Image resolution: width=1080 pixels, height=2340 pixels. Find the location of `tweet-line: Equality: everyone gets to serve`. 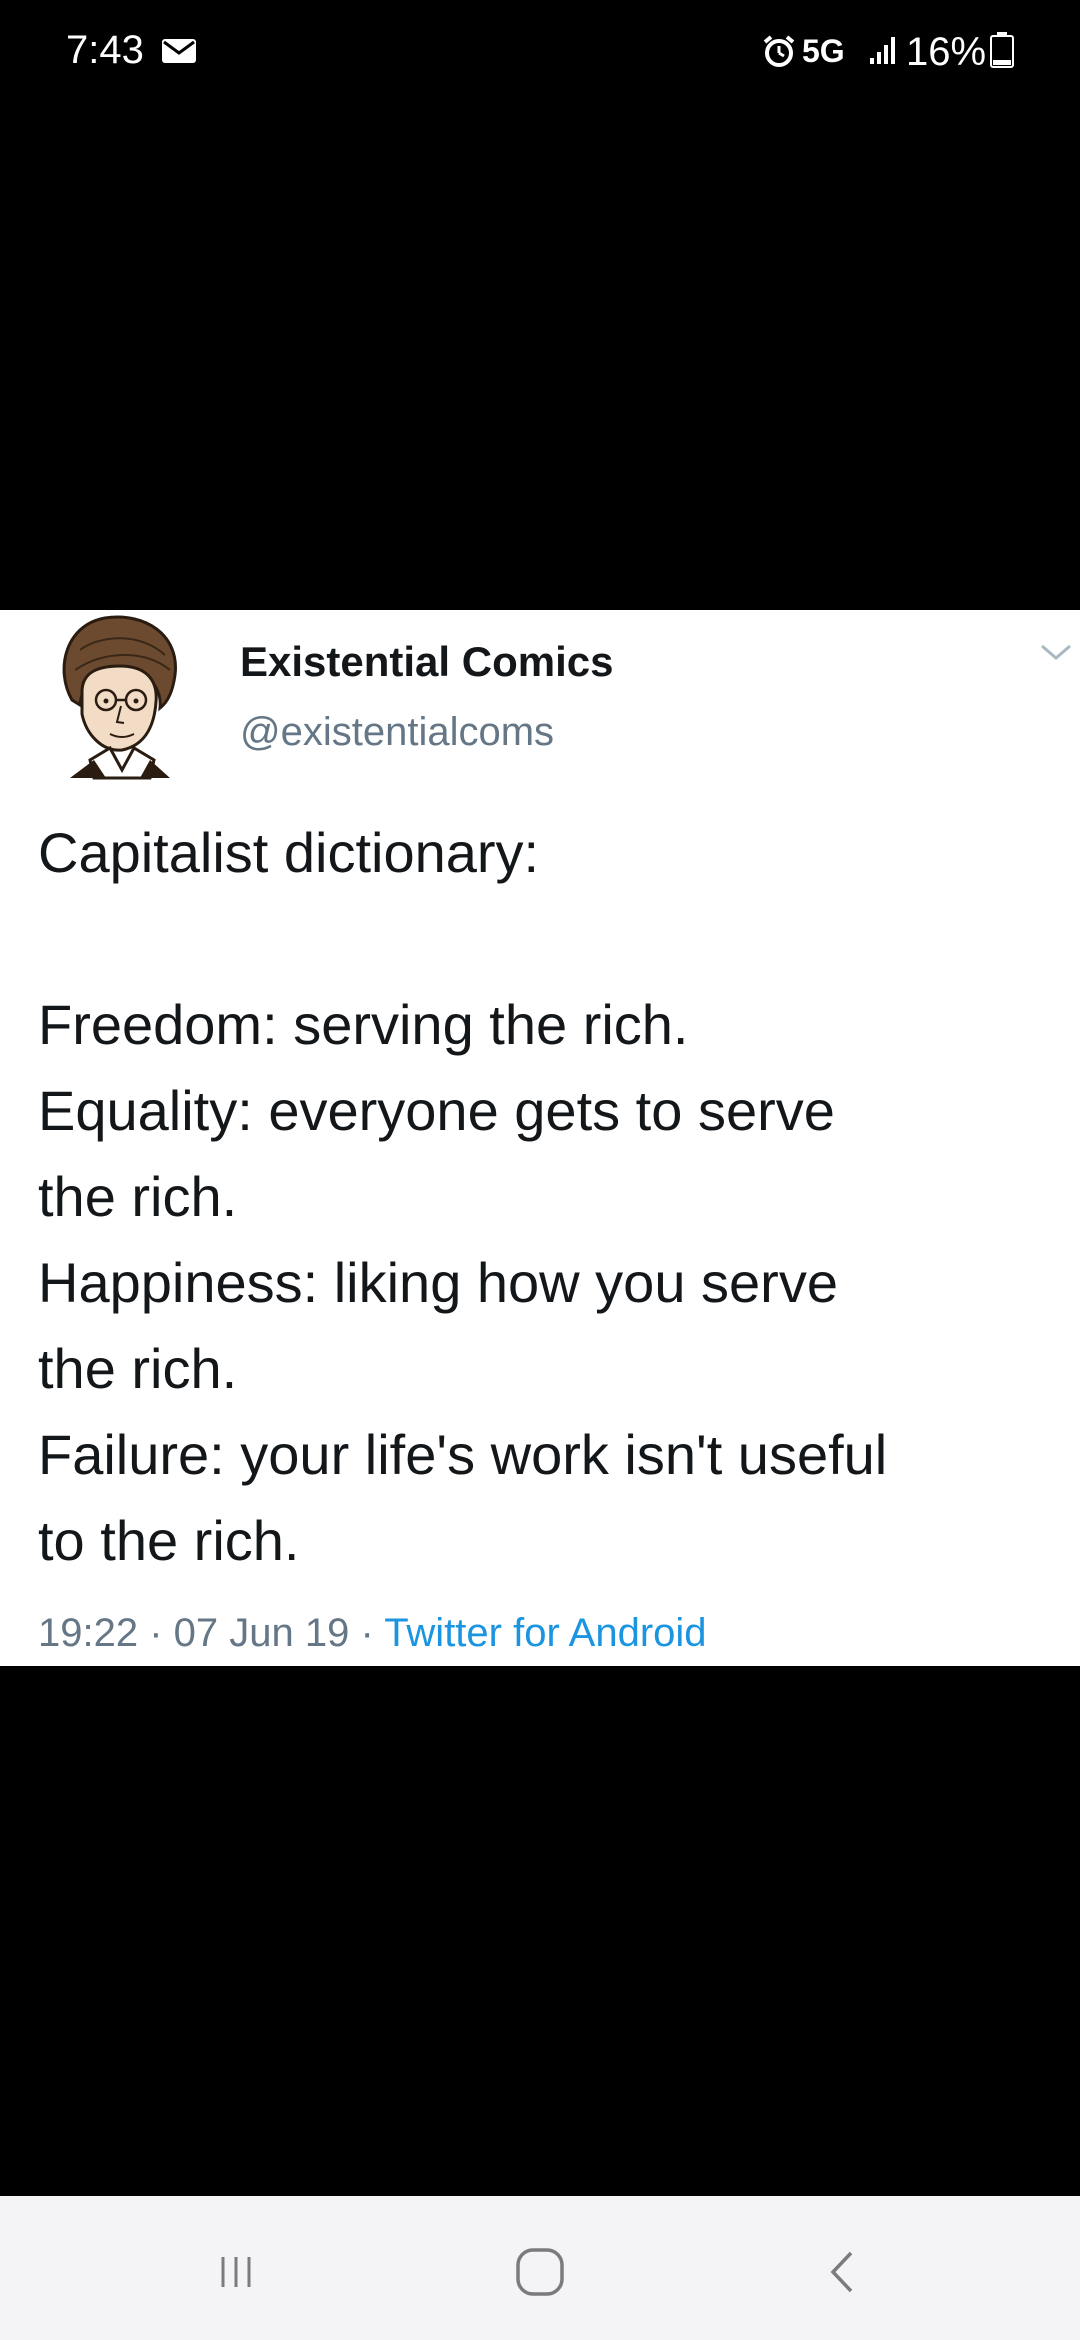

tweet-line: Equality: everyone gets to serve is located at coordinates (436, 1110).